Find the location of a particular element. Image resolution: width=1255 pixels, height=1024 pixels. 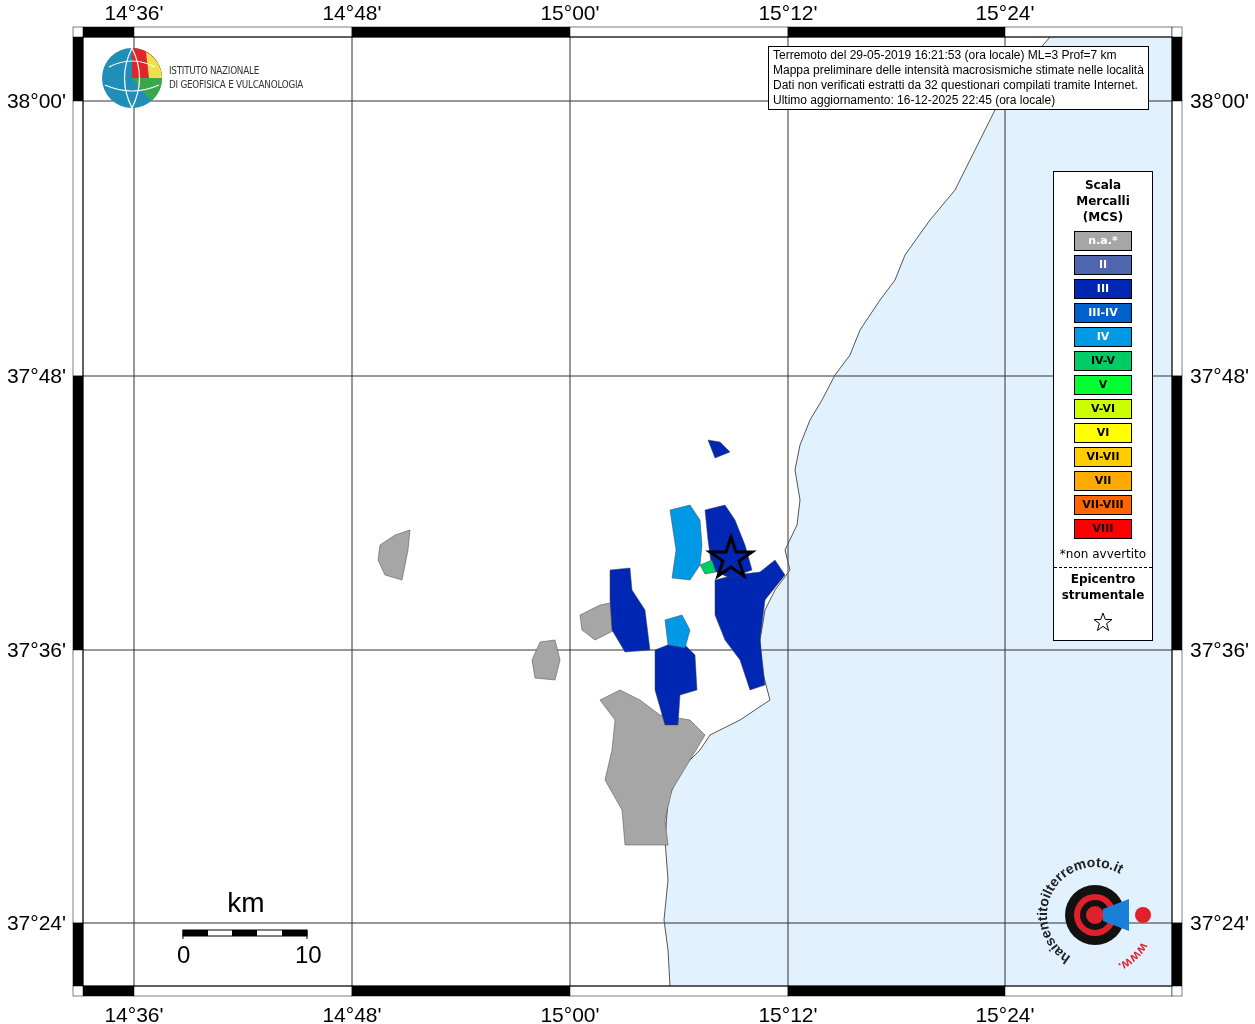

legend-swatch: VIII is located at coordinates (1103, 529).